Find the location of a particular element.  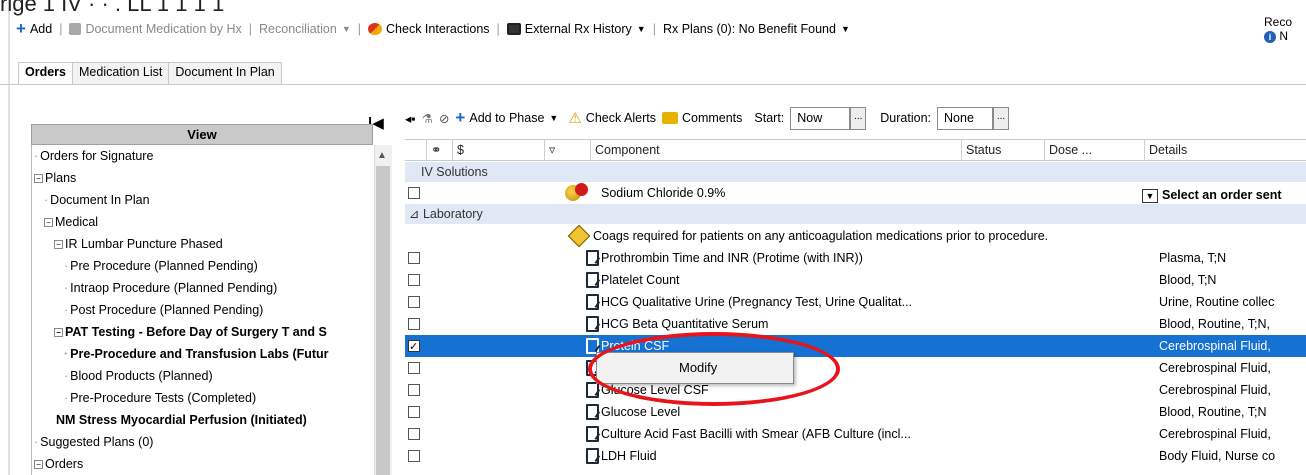

tree-item: · Pre-Procedure Tests (Completed) is located at coordinates (144, 398).